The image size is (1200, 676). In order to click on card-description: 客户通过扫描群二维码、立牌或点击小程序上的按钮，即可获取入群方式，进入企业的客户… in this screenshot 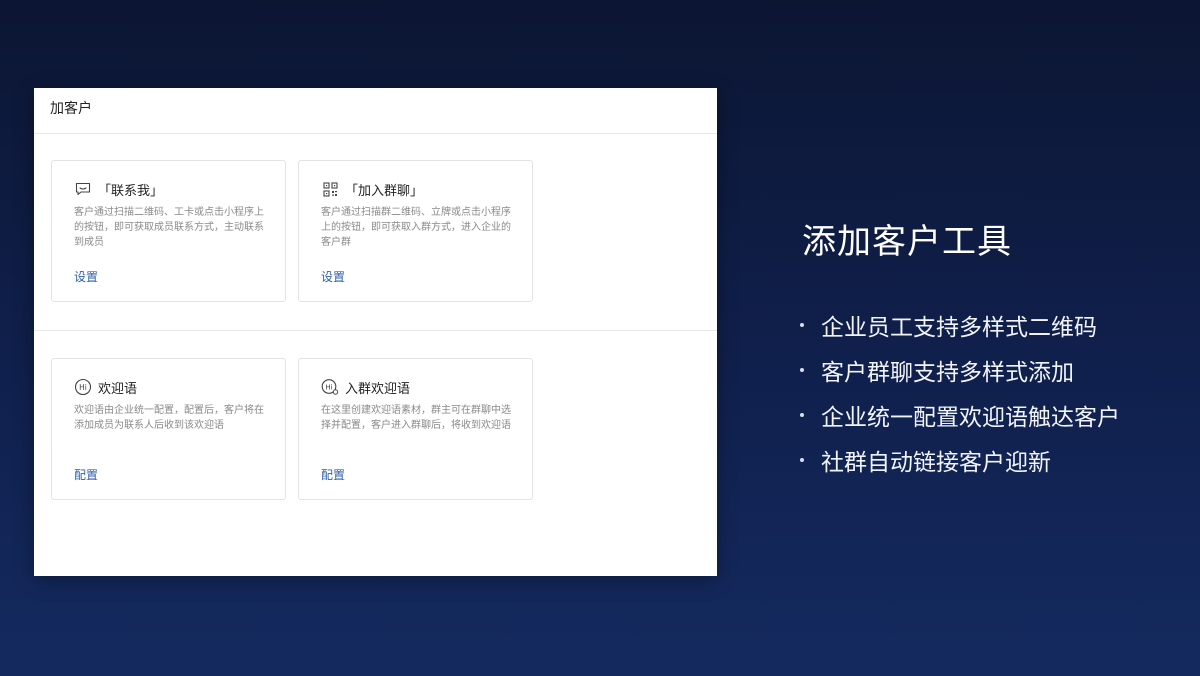, I will do `click(416, 227)`.